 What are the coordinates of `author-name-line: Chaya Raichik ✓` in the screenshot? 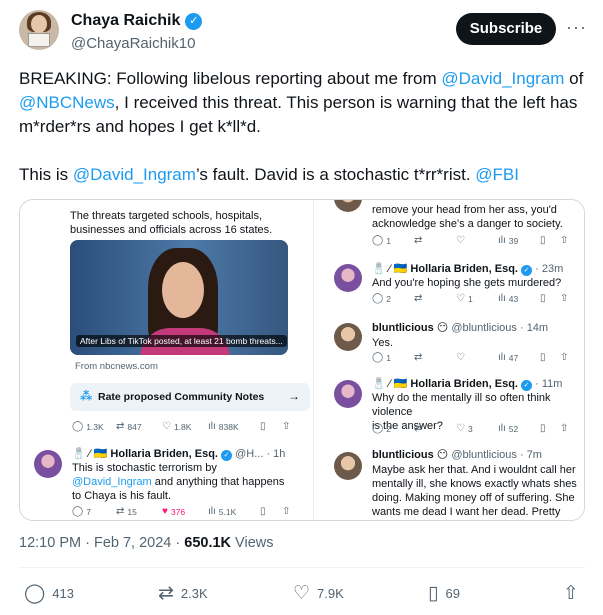 It's located at (137, 21).